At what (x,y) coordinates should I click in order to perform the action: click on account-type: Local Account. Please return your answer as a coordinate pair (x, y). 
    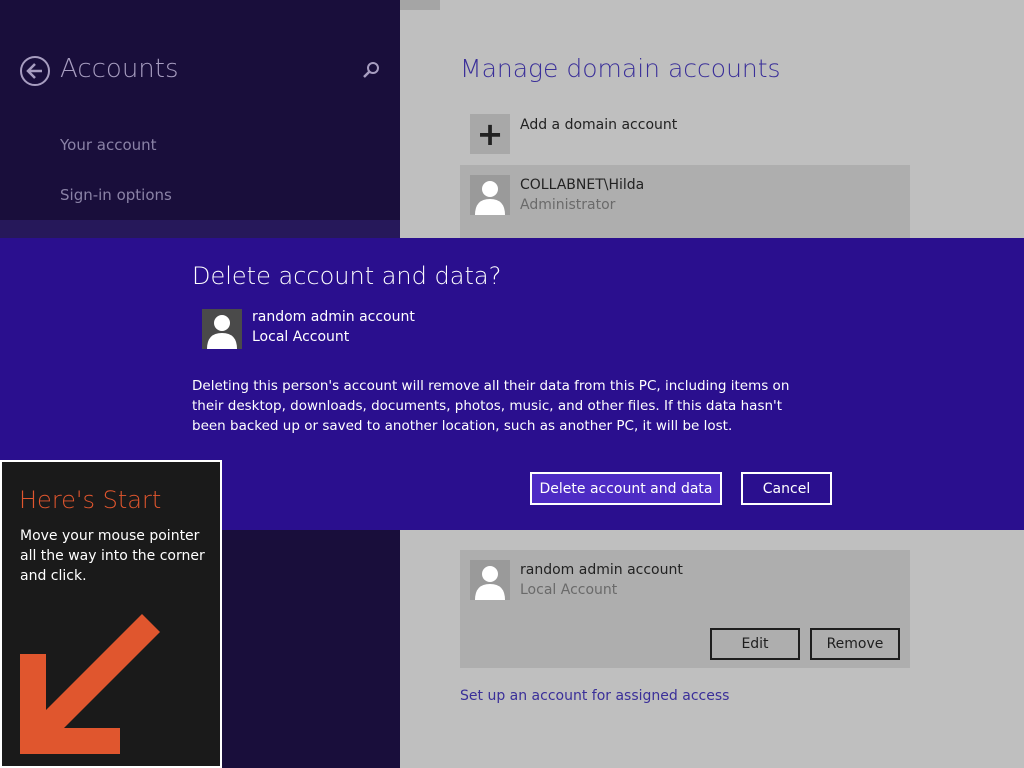
    Looking at the image, I should click on (569, 590).